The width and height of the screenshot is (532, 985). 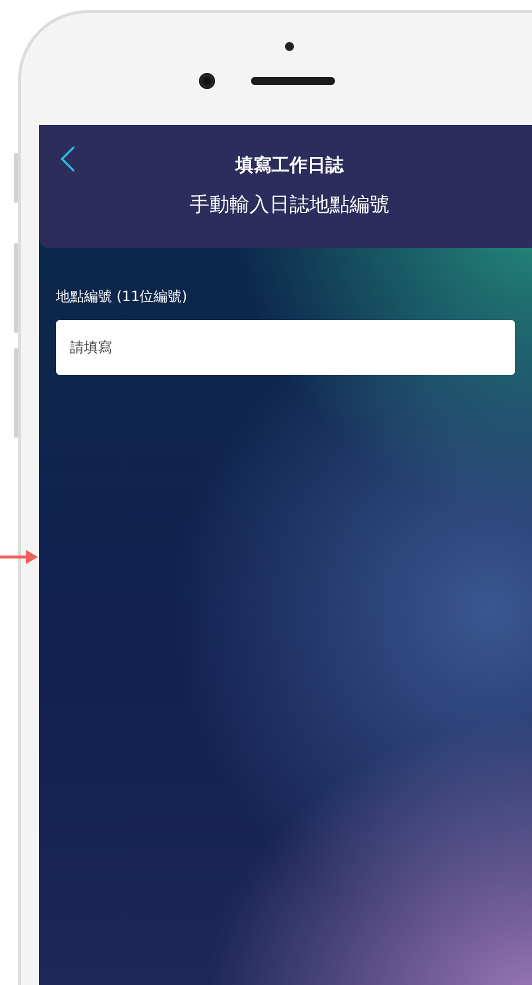 I want to click on camera-icon, so click(x=206, y=81).